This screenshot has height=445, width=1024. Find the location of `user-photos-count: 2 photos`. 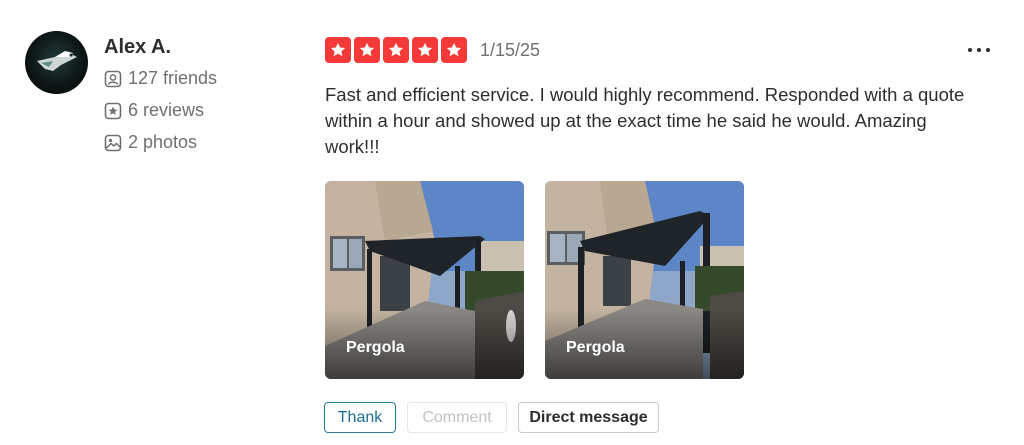

user-photos-count: 2 photos is located at coordinates (150, 142).